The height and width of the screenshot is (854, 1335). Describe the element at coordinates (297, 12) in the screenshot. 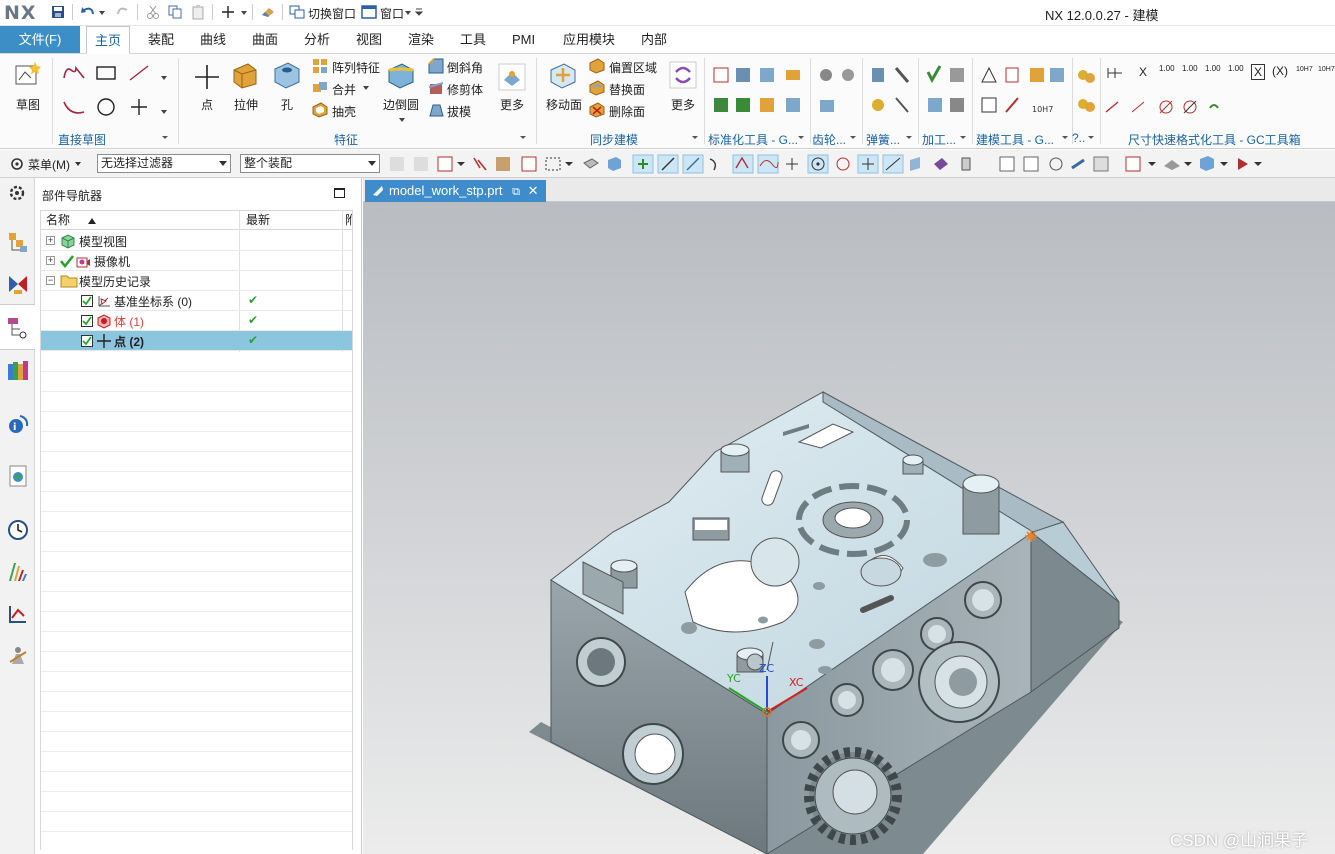

I see `switch-window-icon` at that location.